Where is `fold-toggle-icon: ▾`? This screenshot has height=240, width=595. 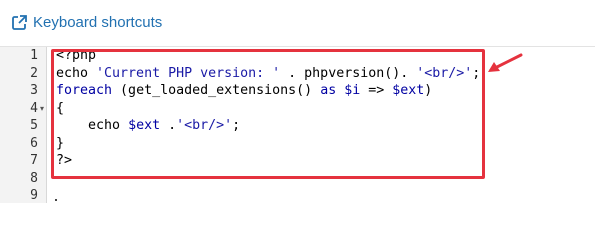 fold-toggle-icon: ▾ is located at coordinates (42, 109).